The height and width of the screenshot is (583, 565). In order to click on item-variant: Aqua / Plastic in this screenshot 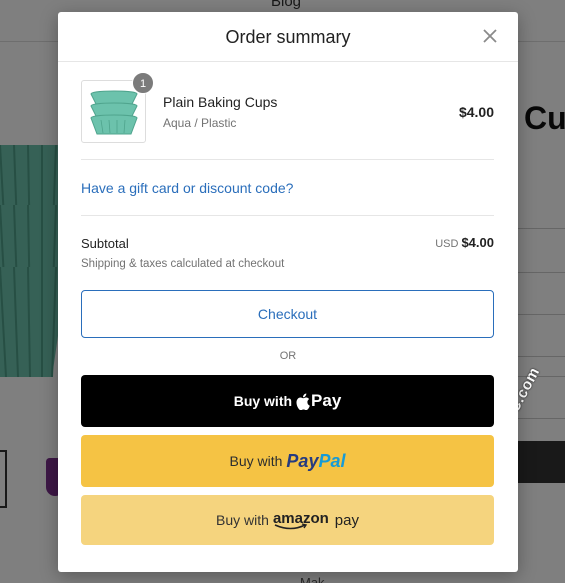, I will do `click(200, 123)`.